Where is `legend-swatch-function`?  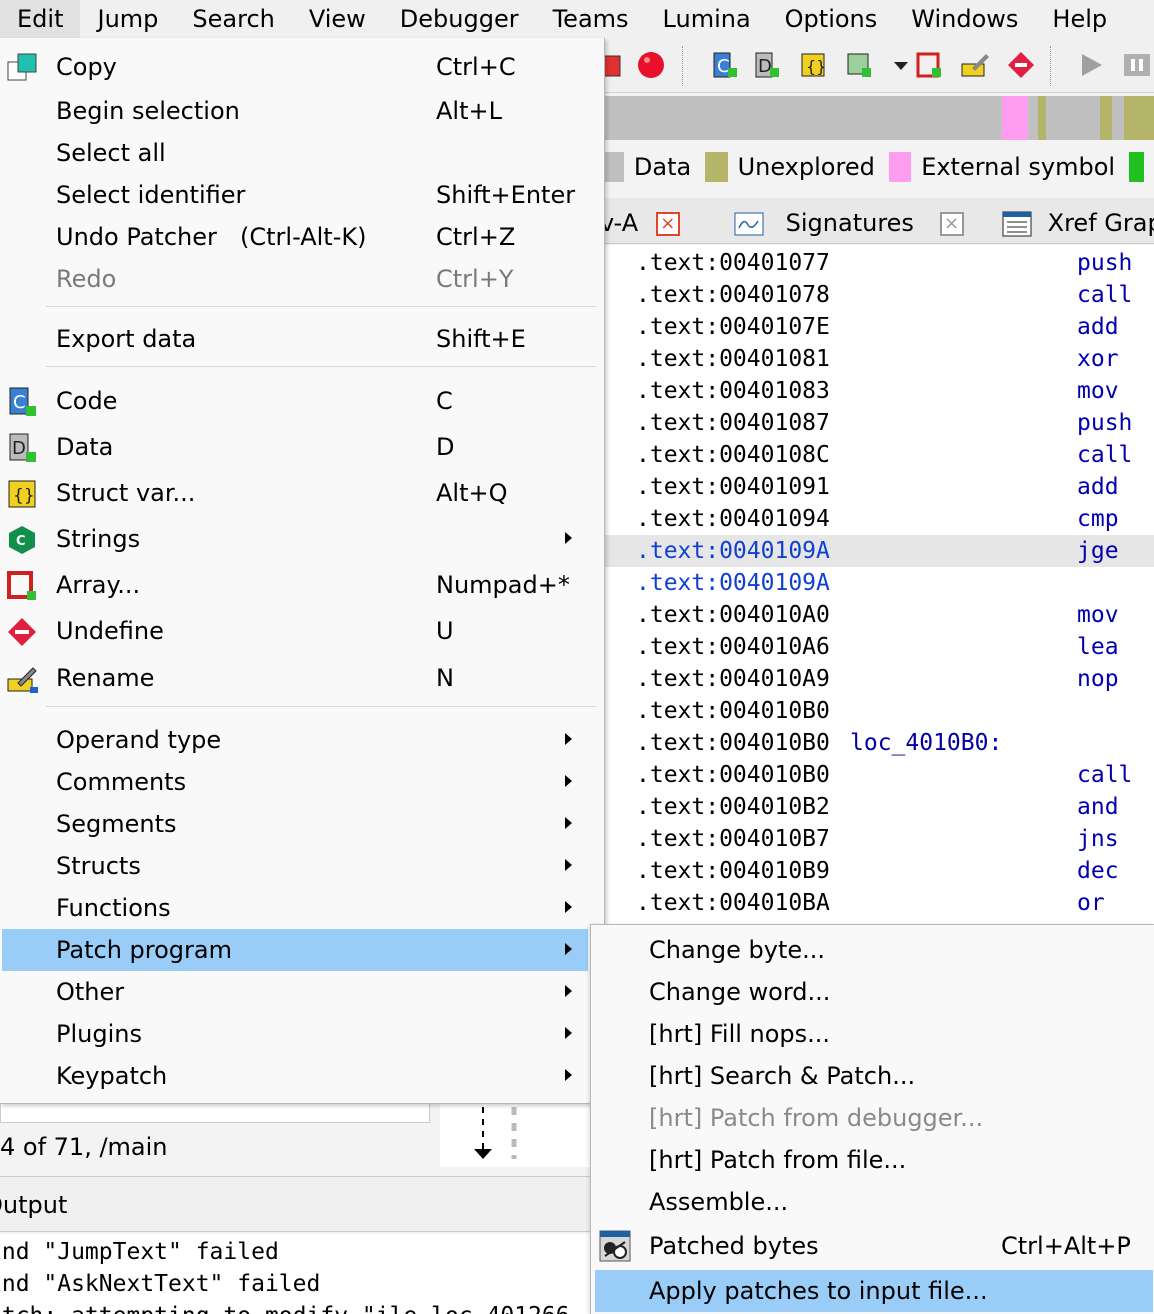
legend-swatch-function is located at coordinates (1136, 167).